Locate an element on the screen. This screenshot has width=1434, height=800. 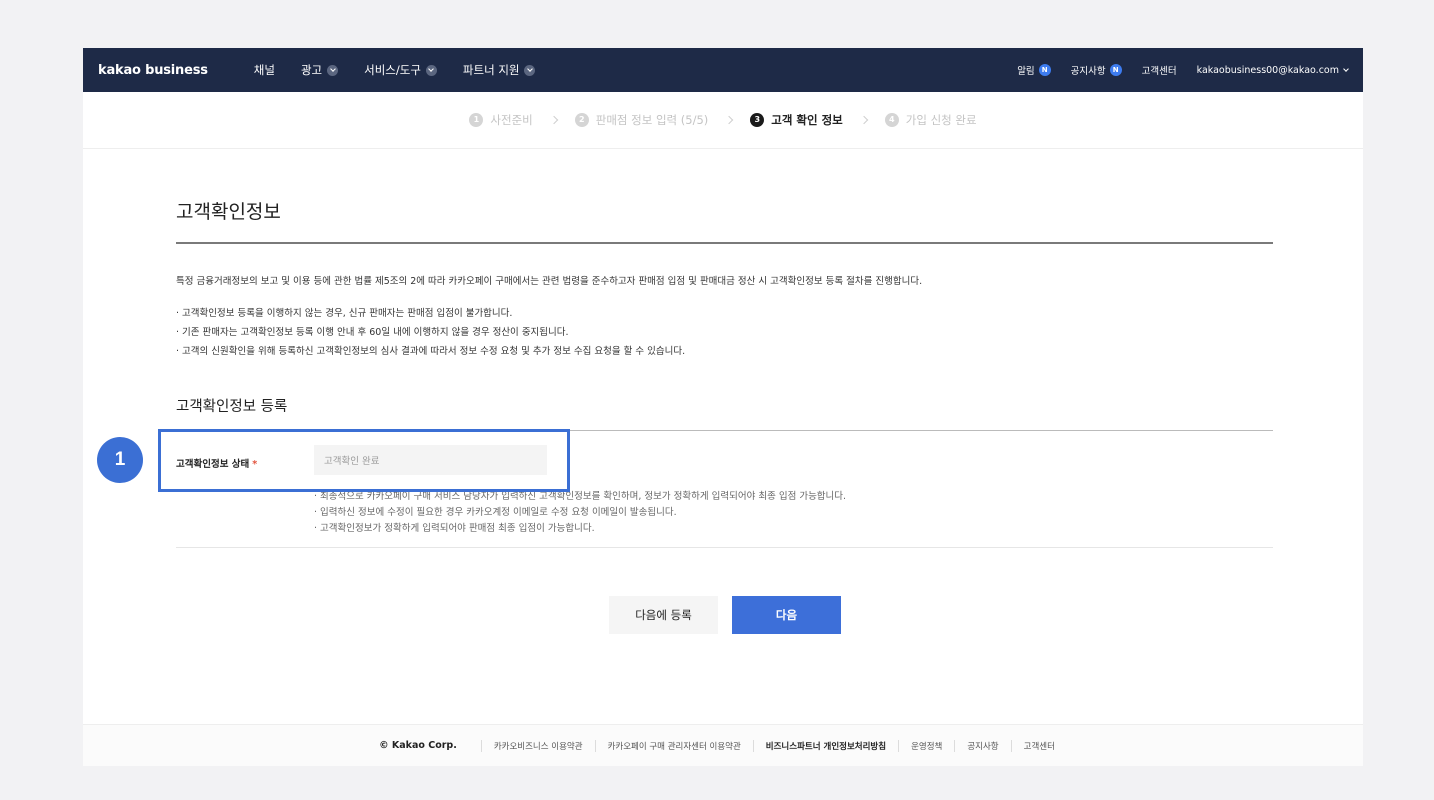
step-label: 가입 신청 완료 is located at coordinates (941, 120).